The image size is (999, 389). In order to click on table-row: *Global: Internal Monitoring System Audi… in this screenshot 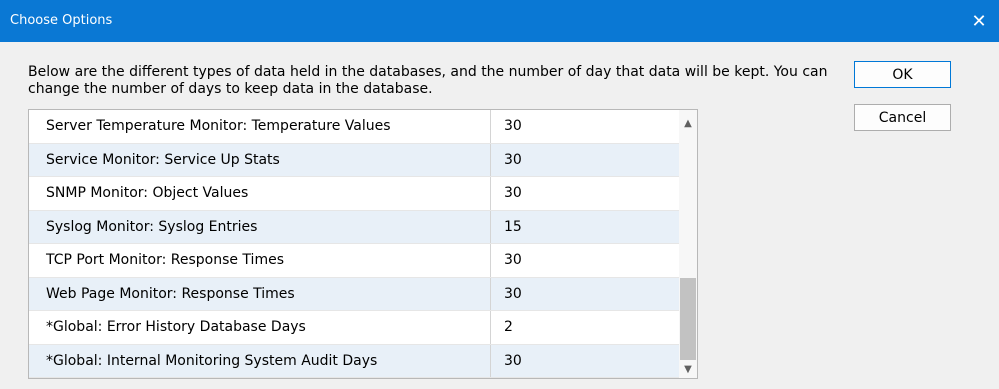, I will do `click(354, 361)`.